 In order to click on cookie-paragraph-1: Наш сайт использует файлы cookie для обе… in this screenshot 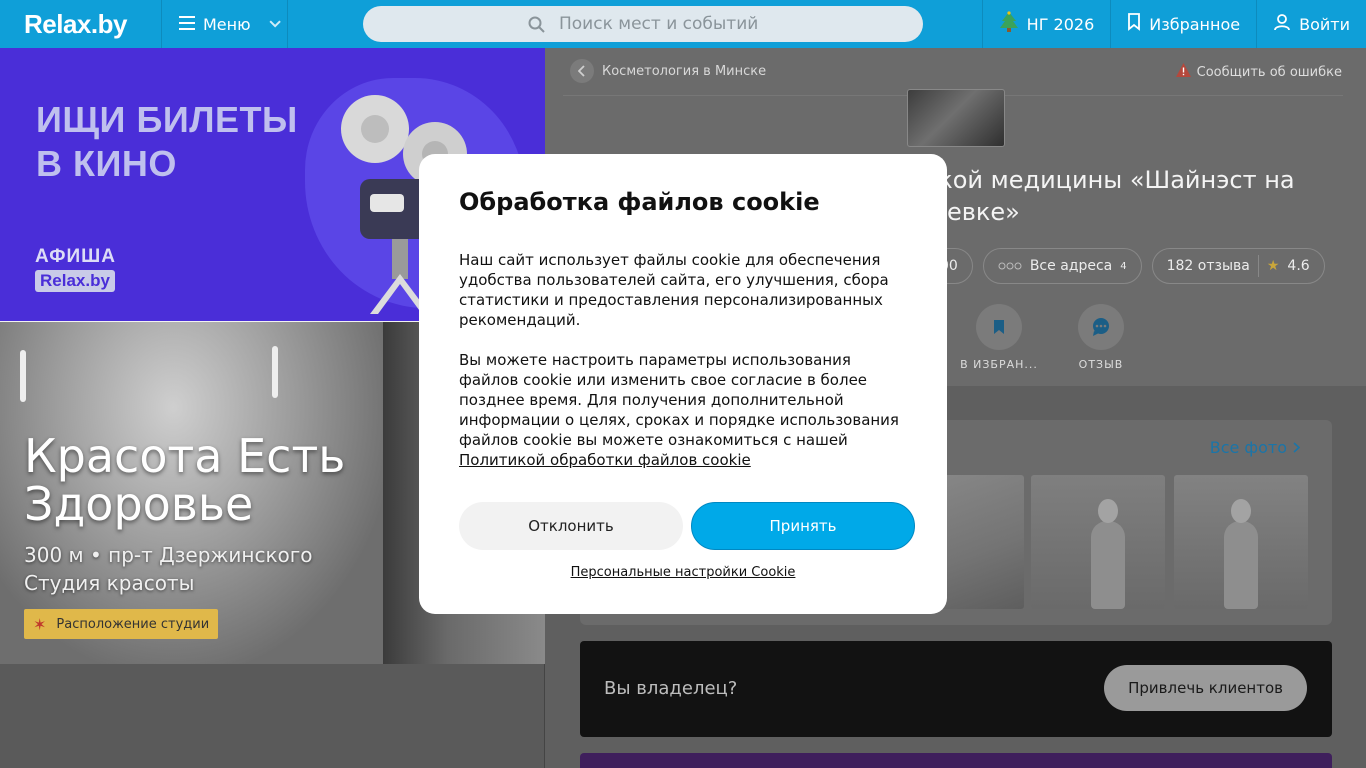, I will do `click(674, 290)`.